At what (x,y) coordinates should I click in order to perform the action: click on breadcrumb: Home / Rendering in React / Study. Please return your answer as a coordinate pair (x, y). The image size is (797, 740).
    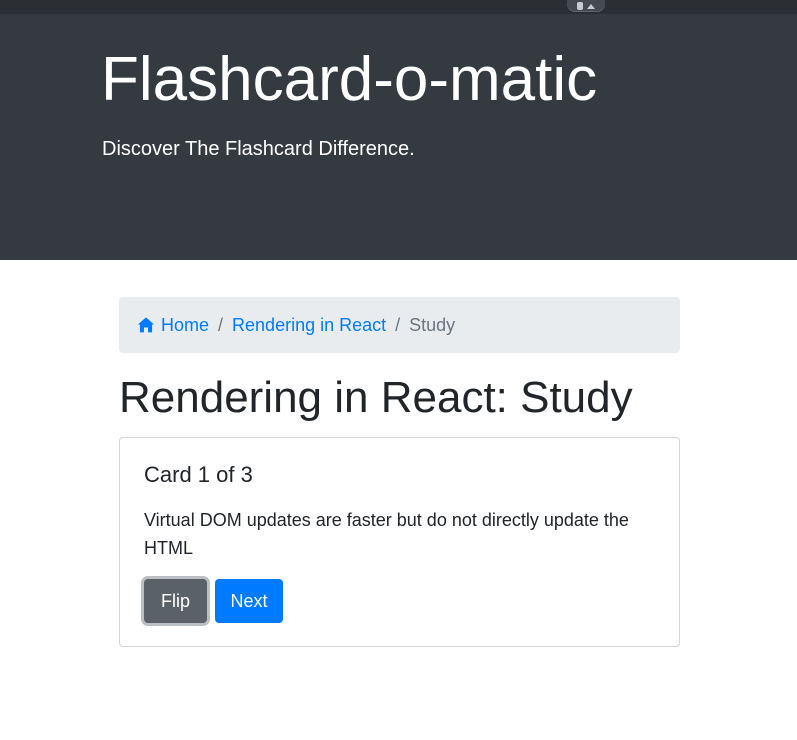
    Looking at the image, I should click on (399, 325).